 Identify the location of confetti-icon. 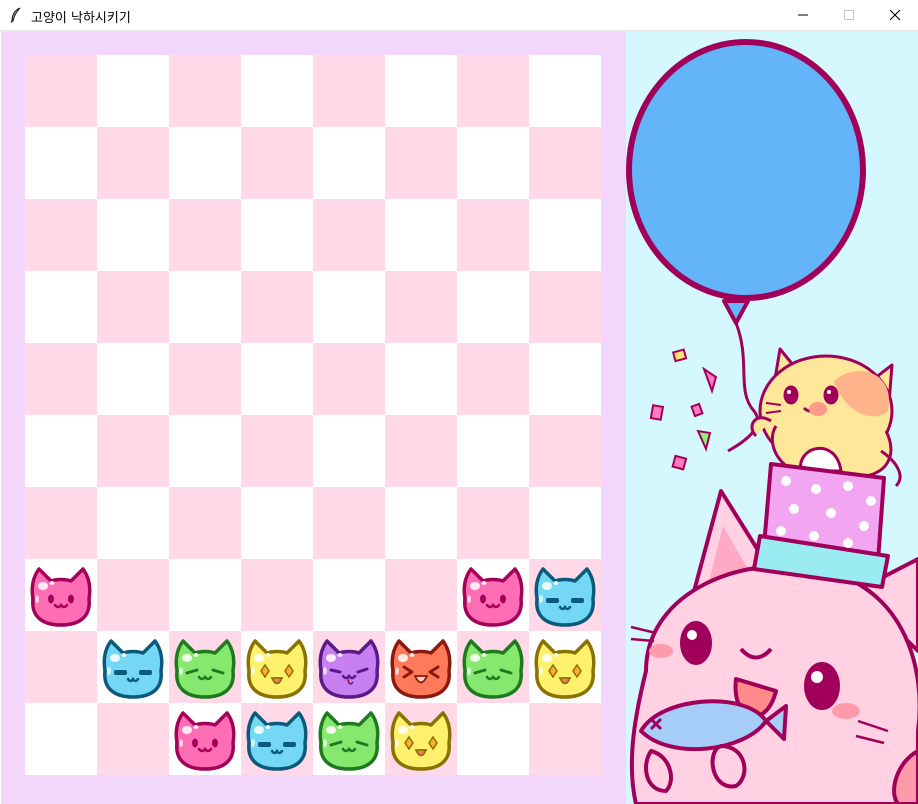
(683, 409).